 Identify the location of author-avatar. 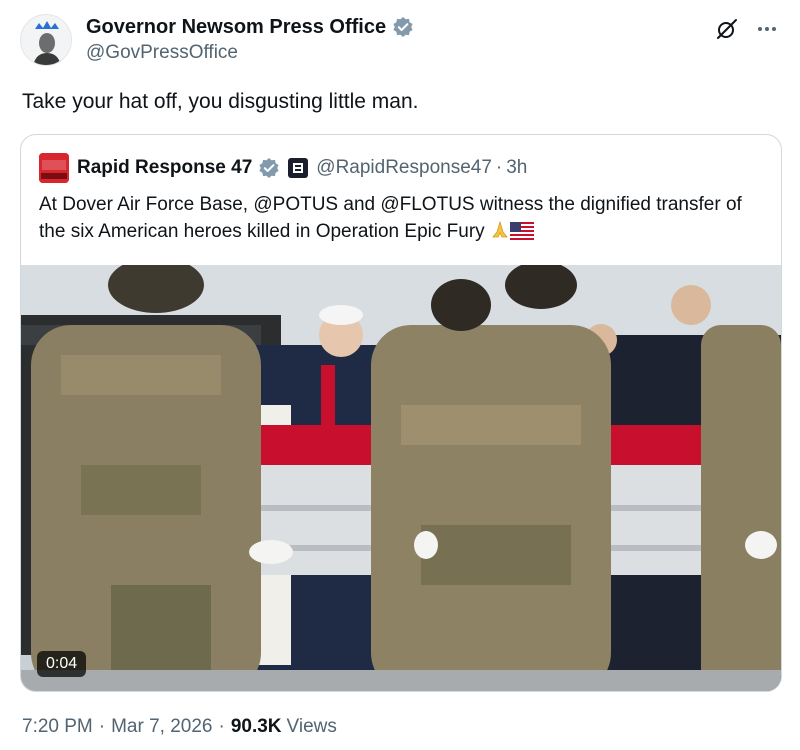
(46, 40).